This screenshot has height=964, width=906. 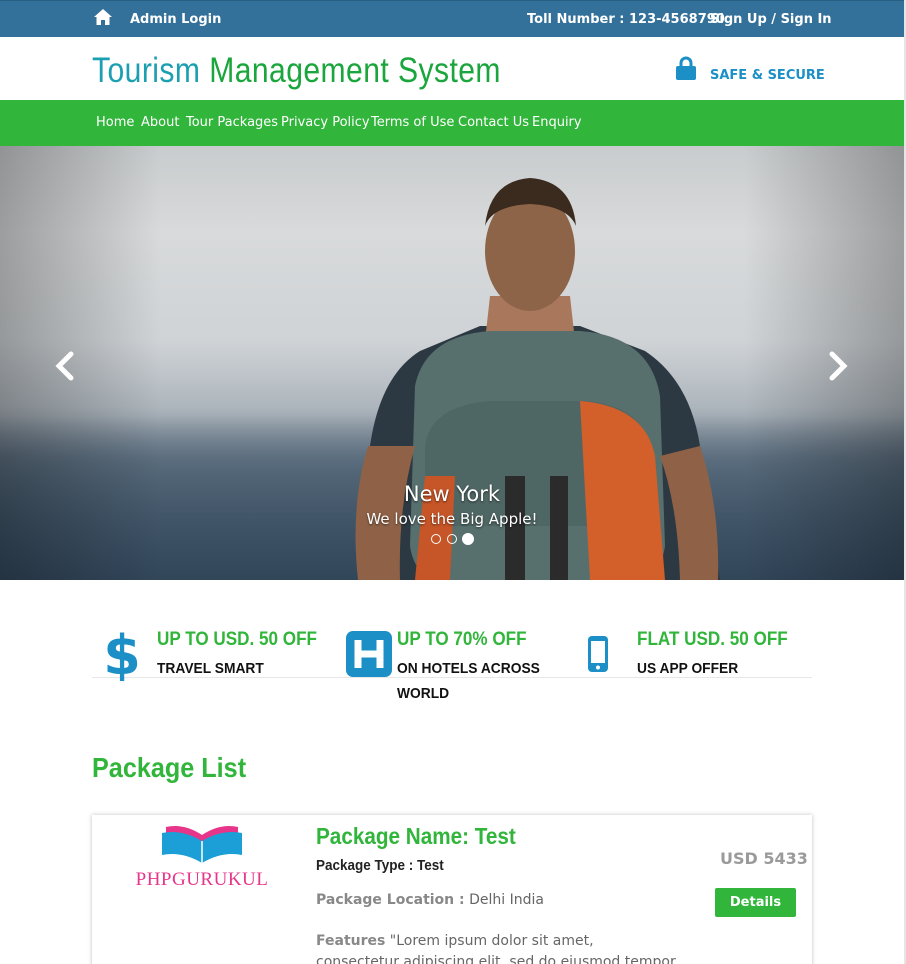 I want to click on details-button: Details, so click(x=755, y=902).